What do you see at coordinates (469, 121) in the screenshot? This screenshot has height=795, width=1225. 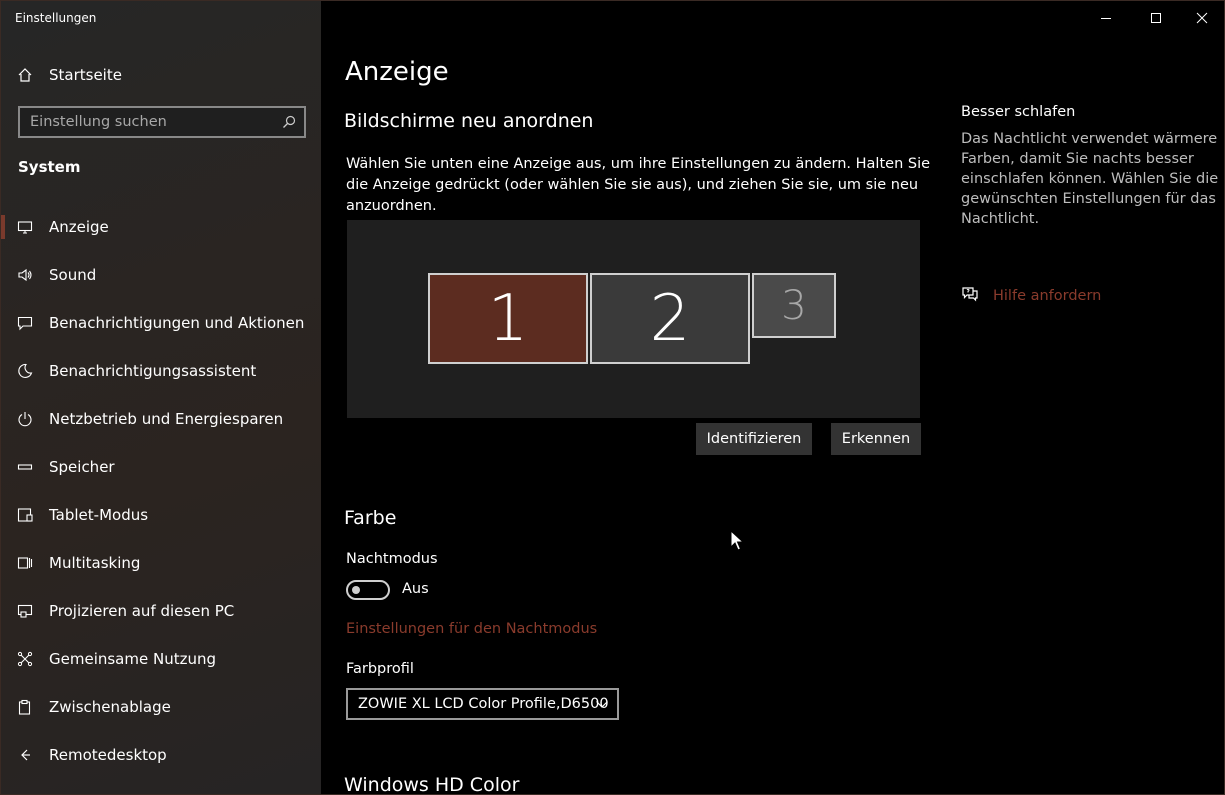 I see `arrange-heading: Bildschirme neu anordnen` at bounding box center [469, 121].